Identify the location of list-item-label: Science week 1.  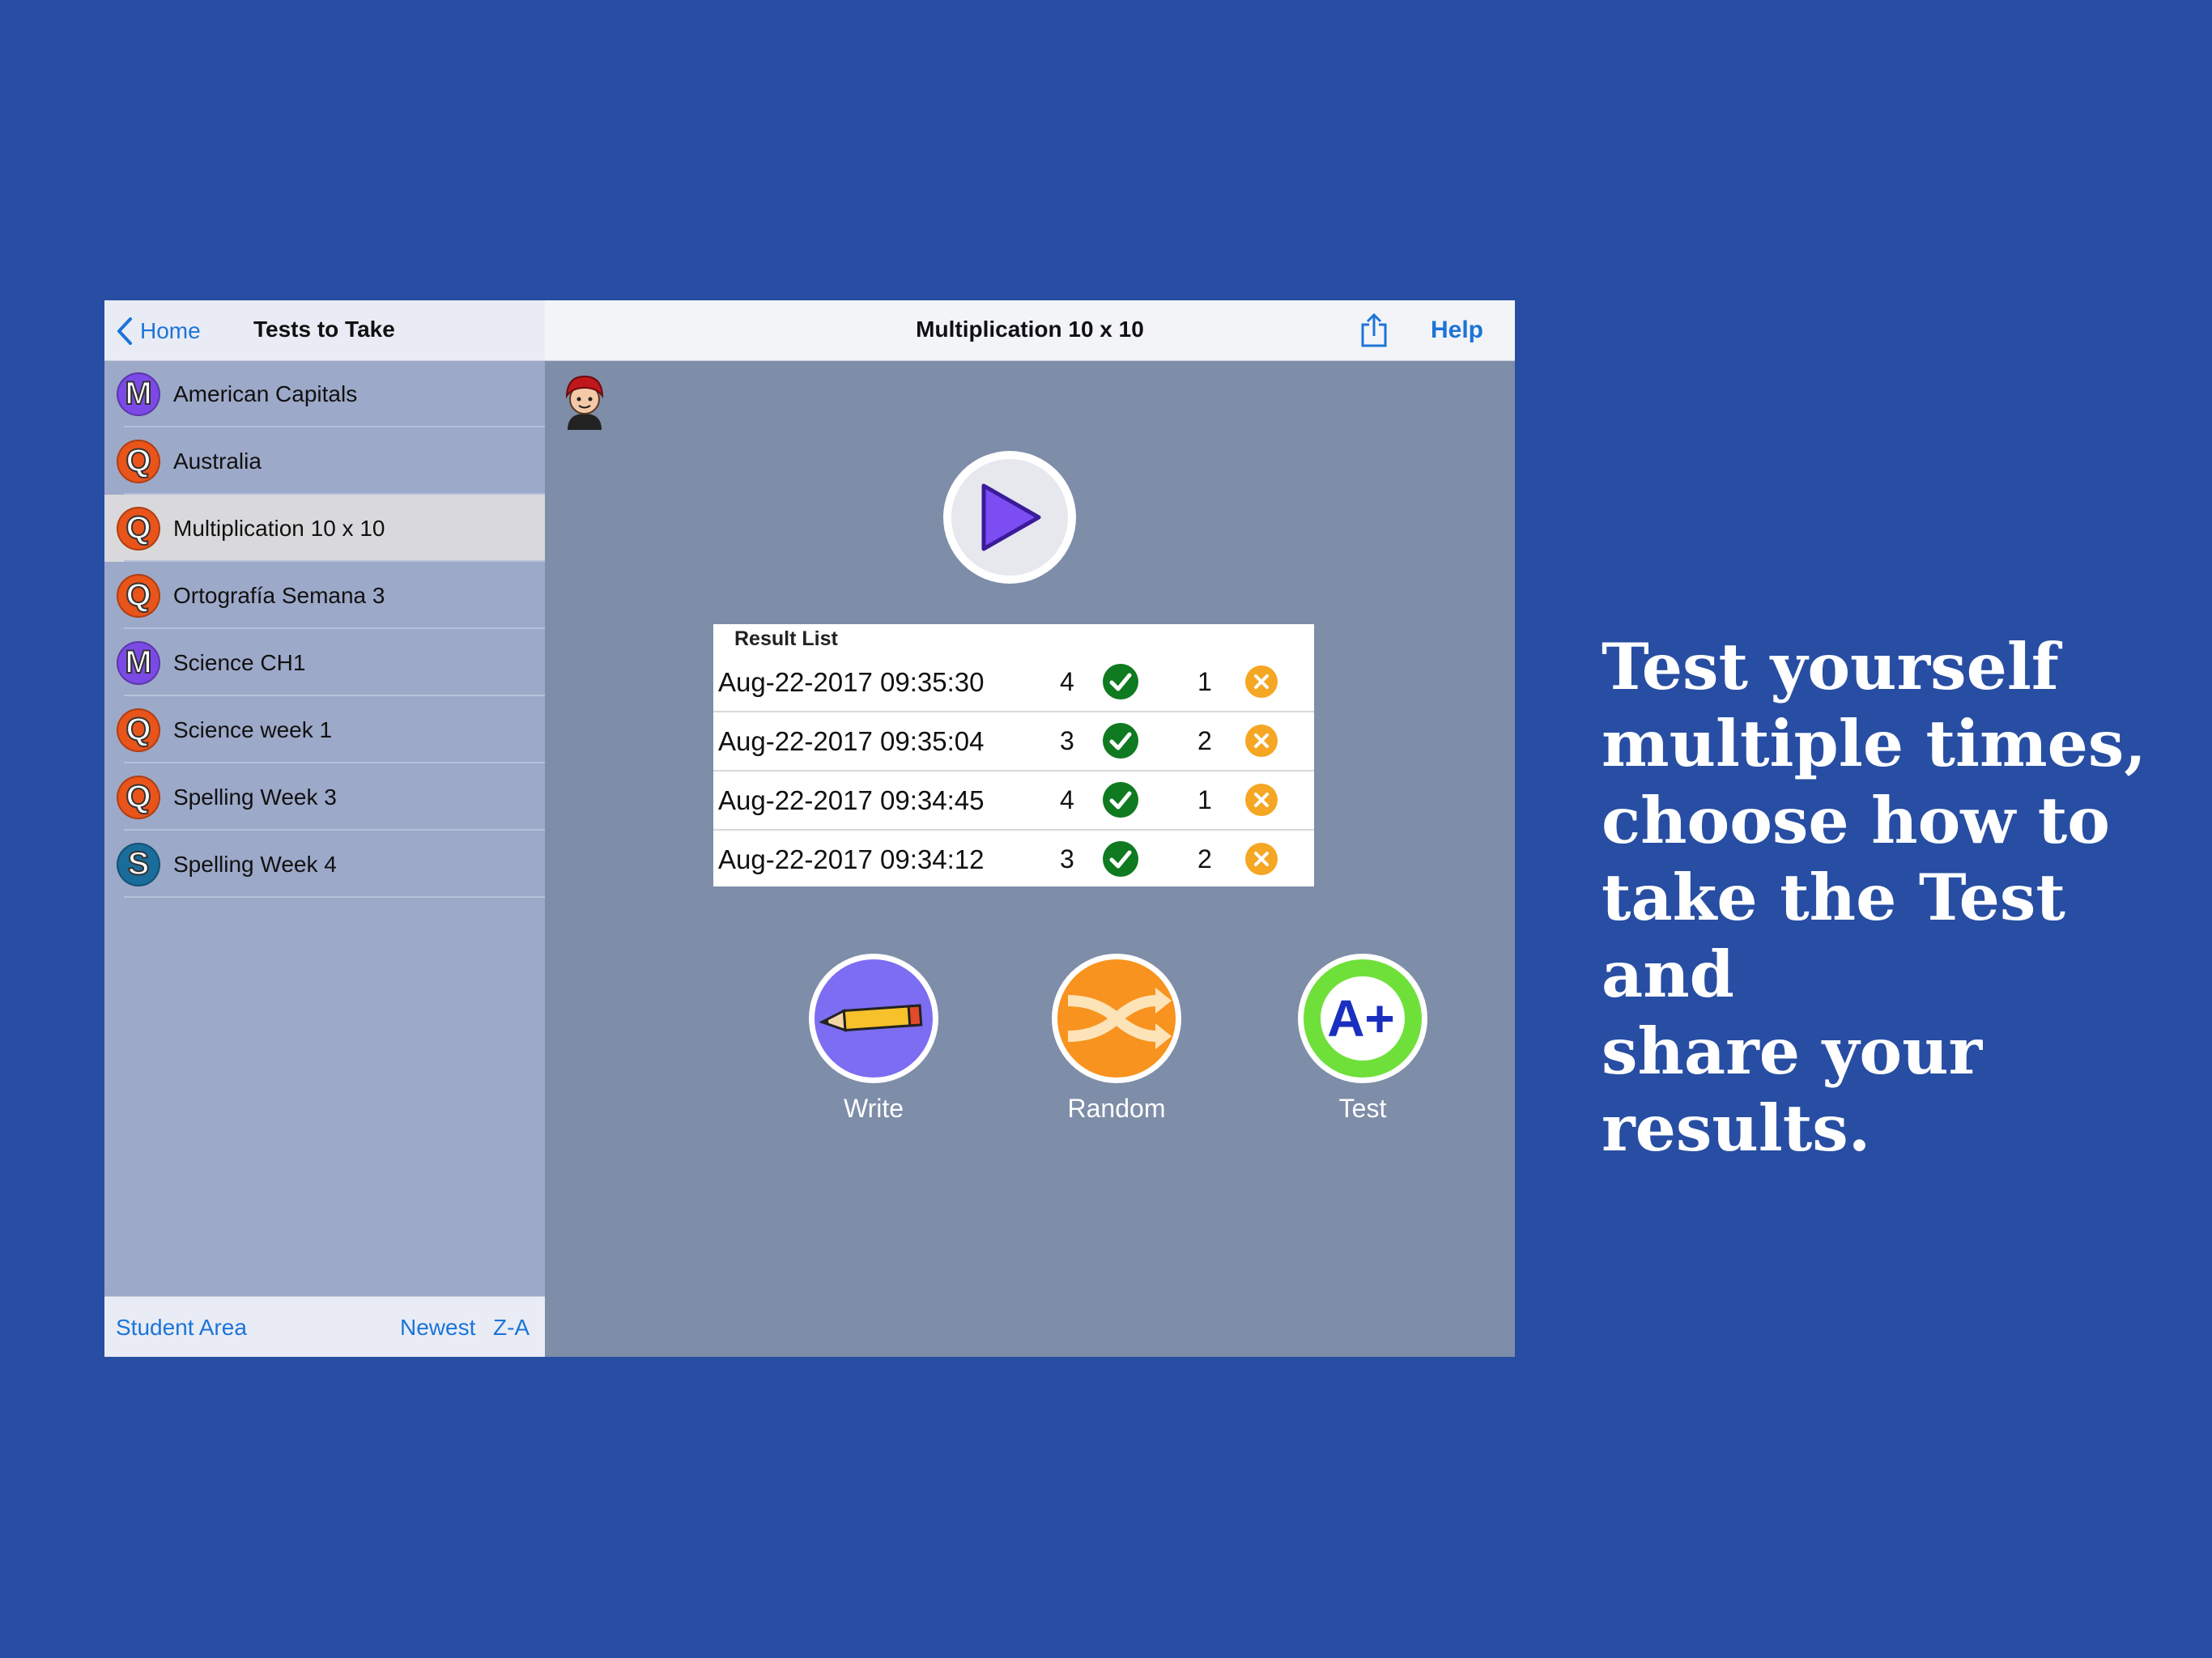
(253, 729).